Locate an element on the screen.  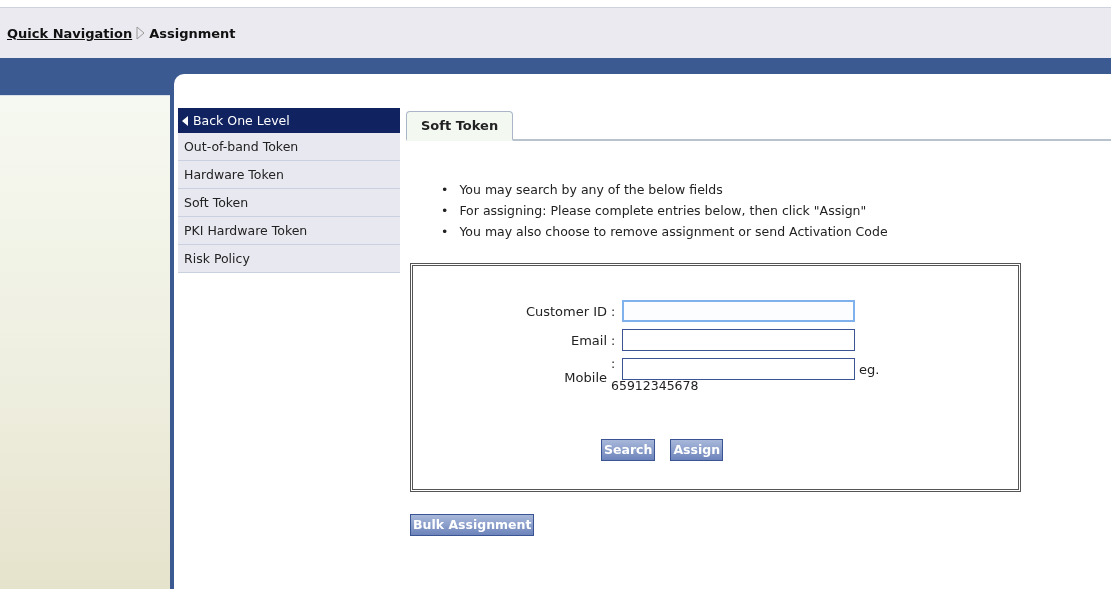
triangle-left-icon is located at coordinates (185, 120).